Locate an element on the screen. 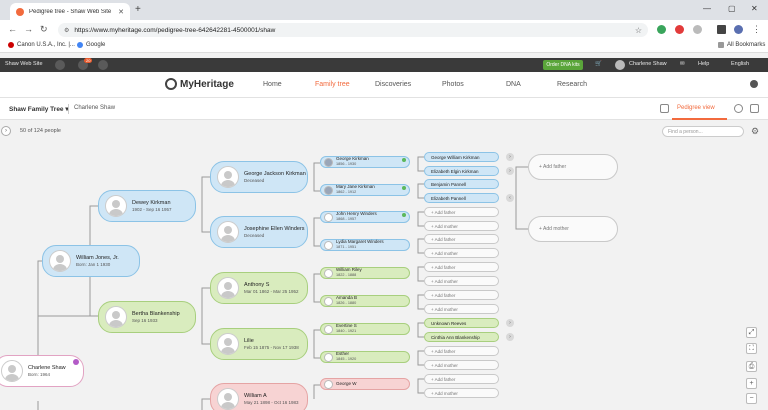 This screenshot has width=768, height=410. nav-research: Research is located at coordinates (572, 84).